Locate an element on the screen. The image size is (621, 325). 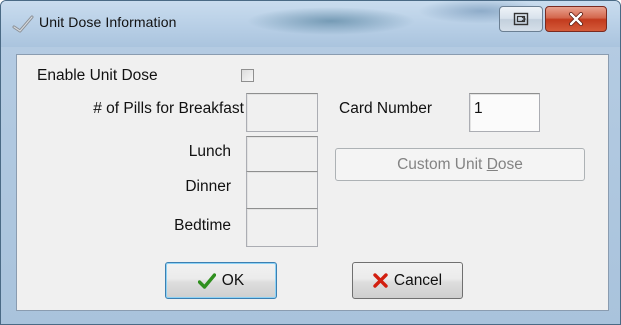
cancel-button: Cancel is located at coordinates (407, 280).